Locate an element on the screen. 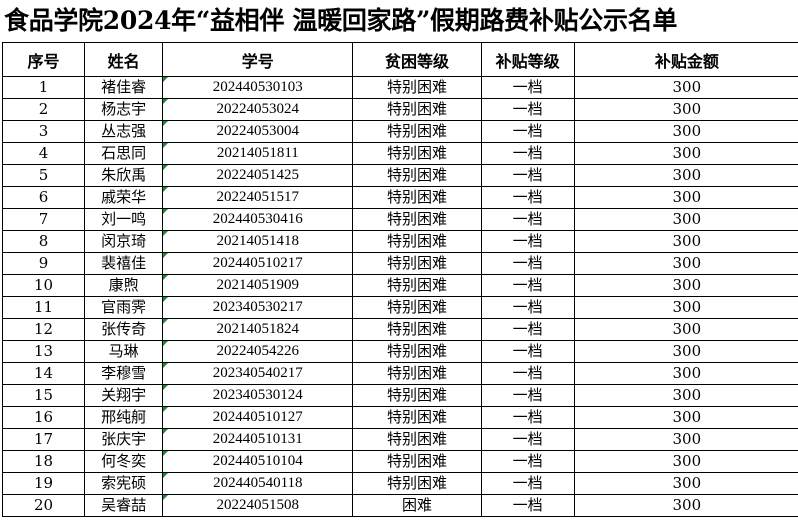 The image size is (798, 525). student-id-cell: 20214051811 is located at coordinates (258, 153).